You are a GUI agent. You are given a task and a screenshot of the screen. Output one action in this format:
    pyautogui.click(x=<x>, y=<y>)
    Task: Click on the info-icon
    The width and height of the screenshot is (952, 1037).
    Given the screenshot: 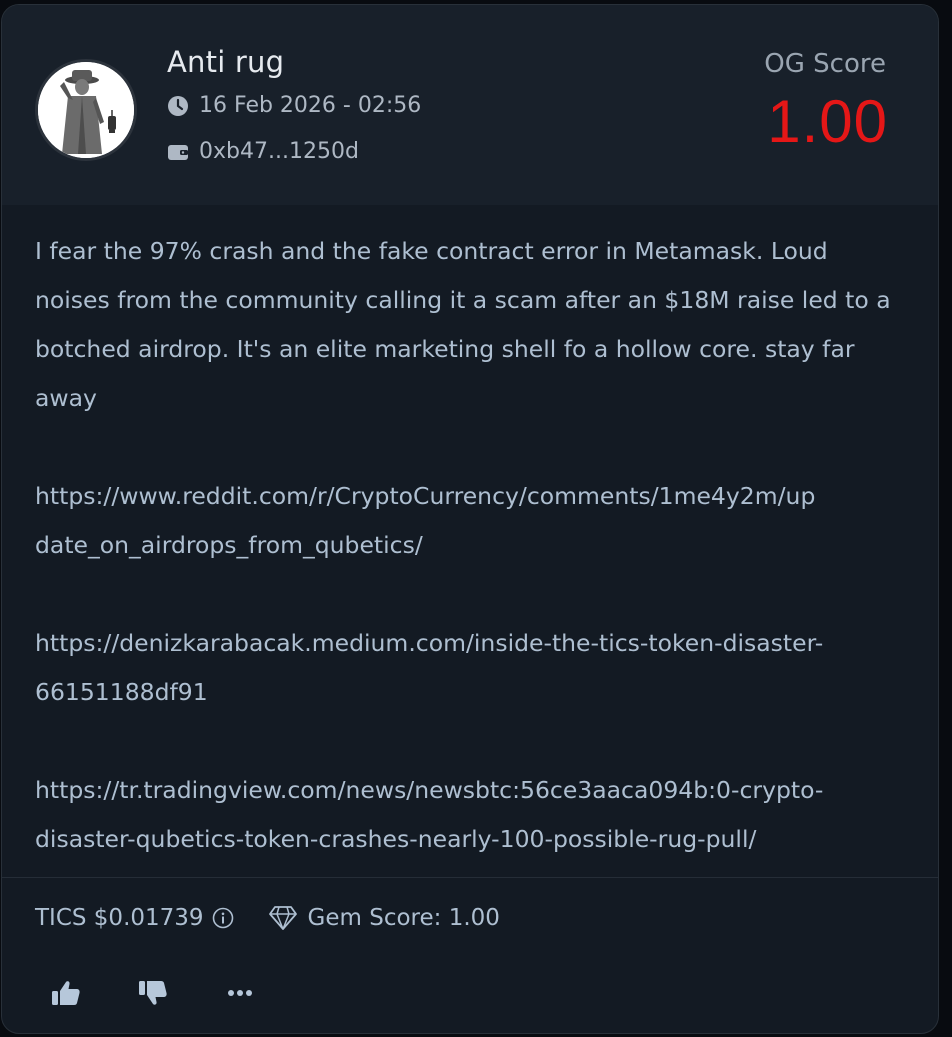 What is the action you would take?
    pyautogui.click(x=223, y=918)
    